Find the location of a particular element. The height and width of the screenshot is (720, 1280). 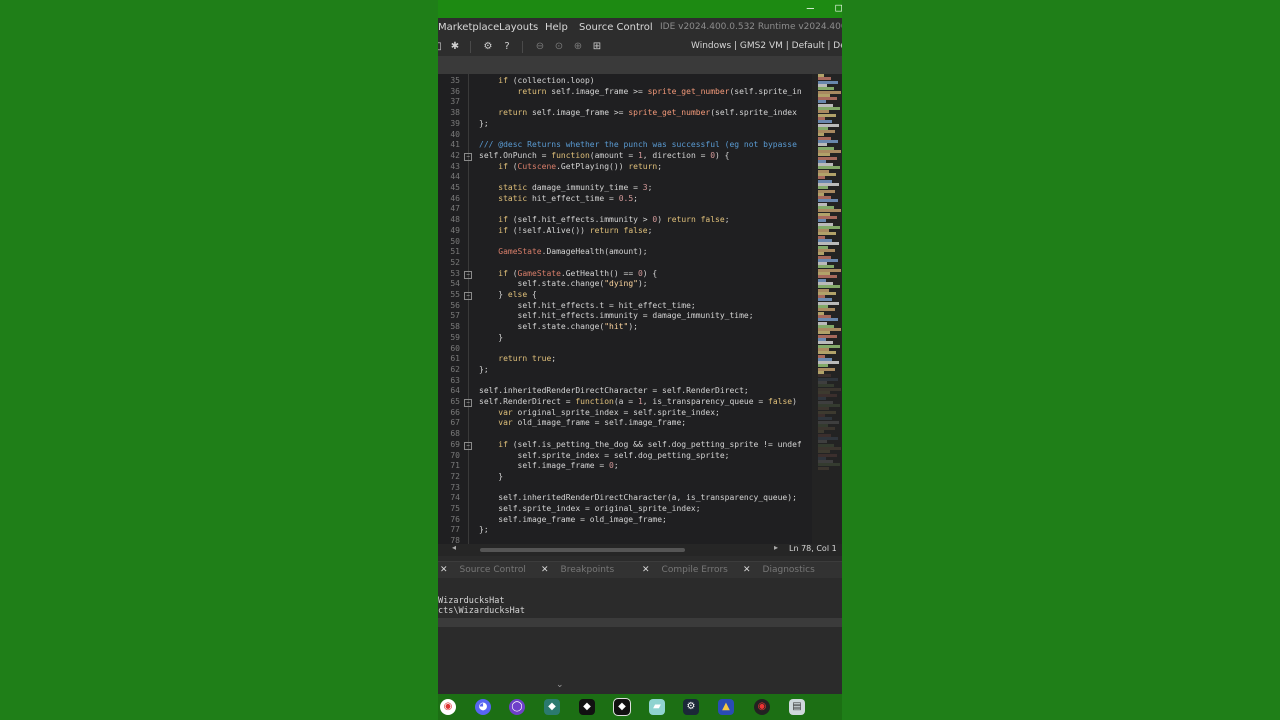

code-line: 76 self.image_frame = old_image_frame; is located at coordinates (625, 520).